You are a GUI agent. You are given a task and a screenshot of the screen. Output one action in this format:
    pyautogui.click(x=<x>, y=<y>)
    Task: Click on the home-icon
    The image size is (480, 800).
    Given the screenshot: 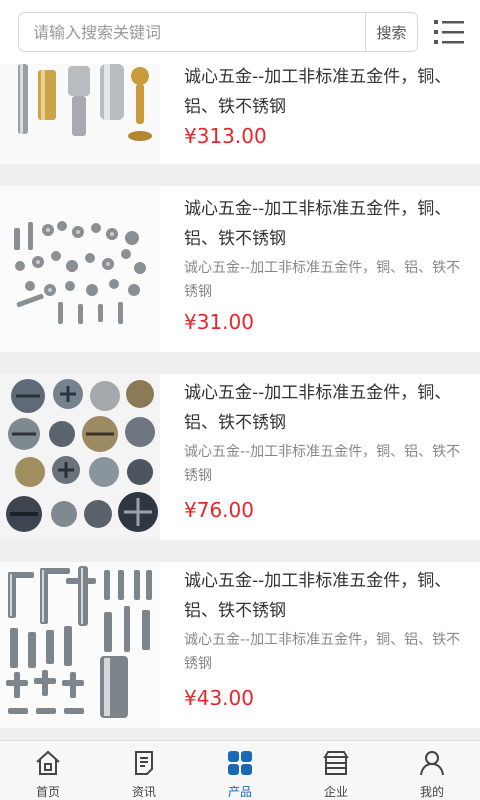 What is the action you would take?
    pyautogui.click(x=48, y=763)
    